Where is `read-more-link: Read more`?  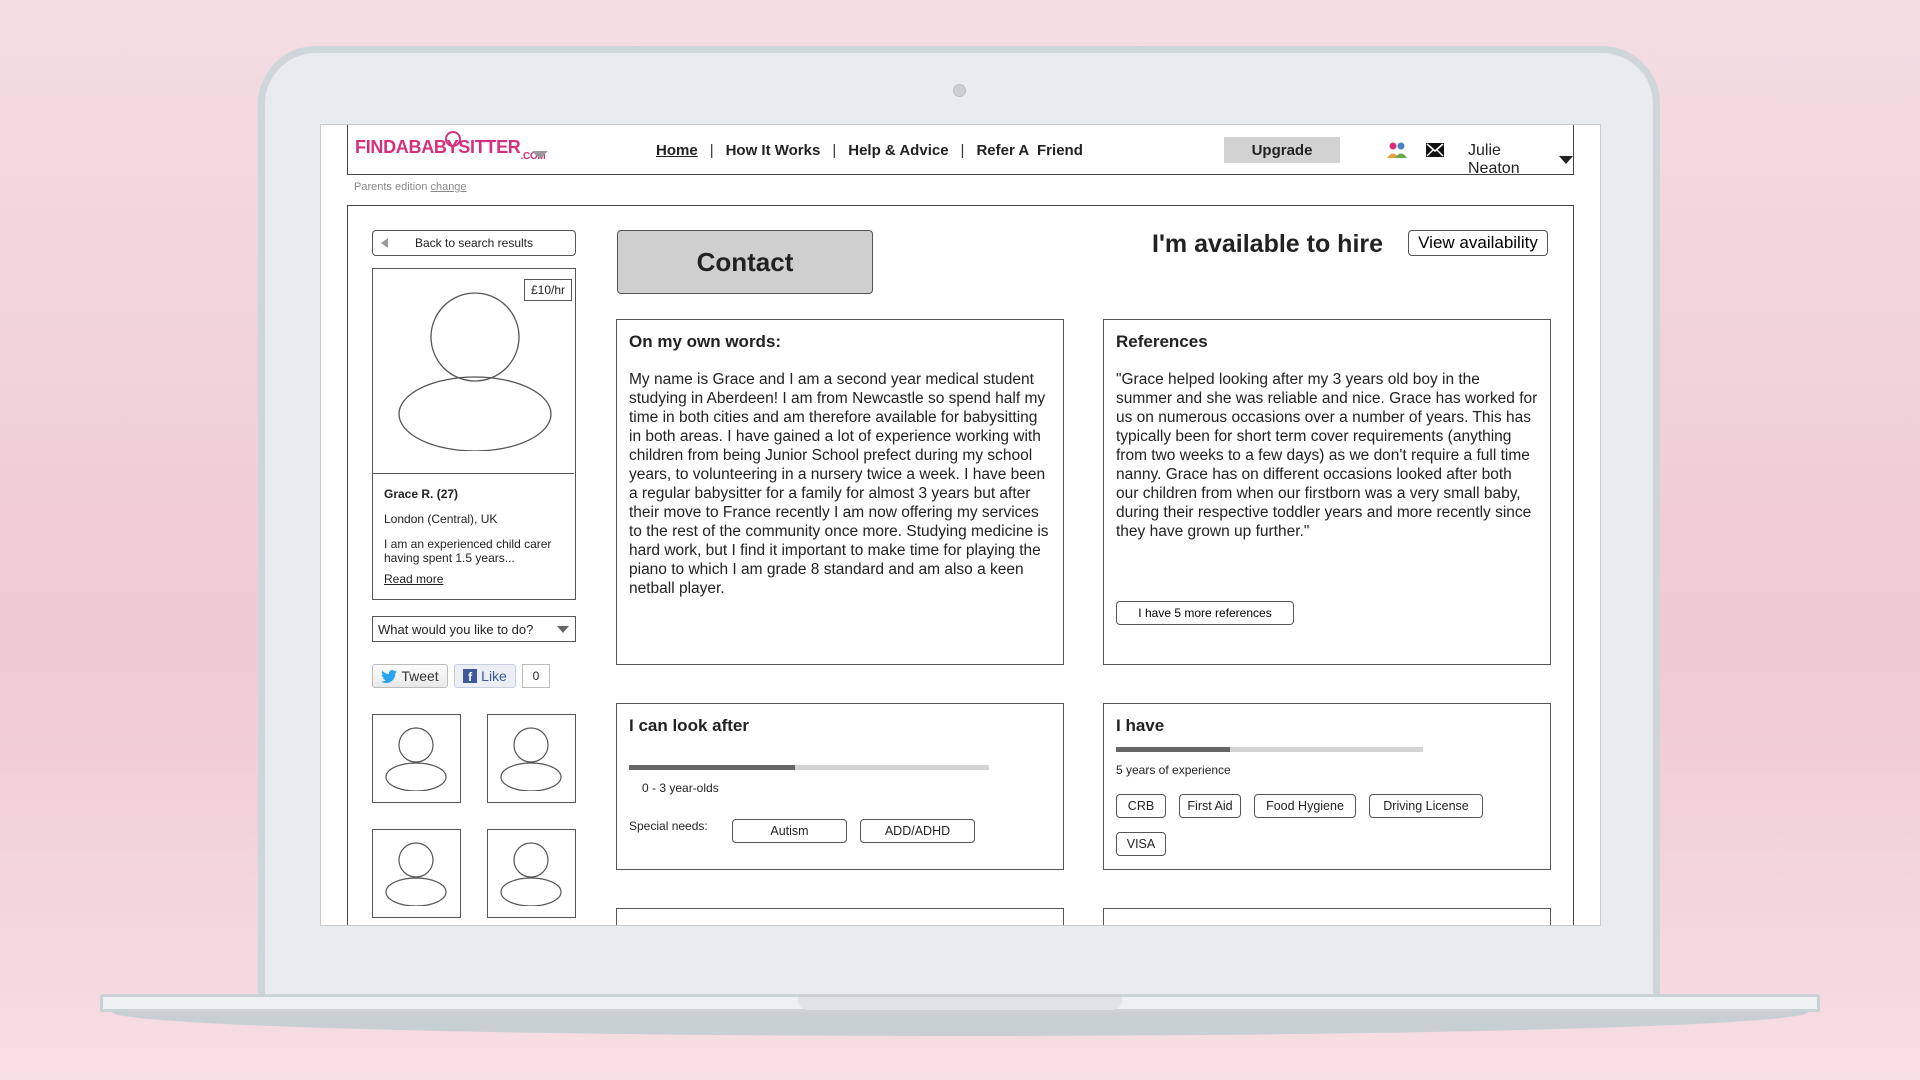
read-more-link: Read more is located at coordinates (413, 579).